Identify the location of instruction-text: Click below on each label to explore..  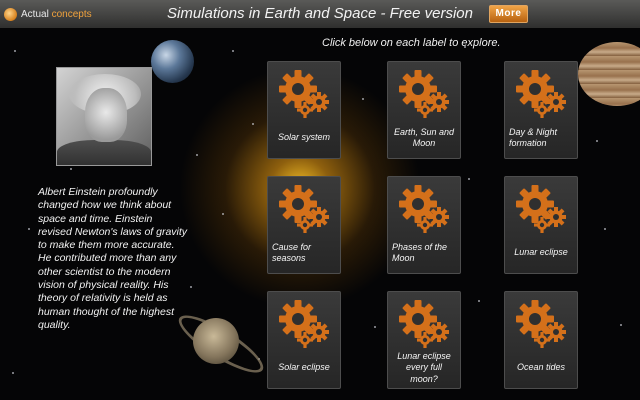
(411, 43).